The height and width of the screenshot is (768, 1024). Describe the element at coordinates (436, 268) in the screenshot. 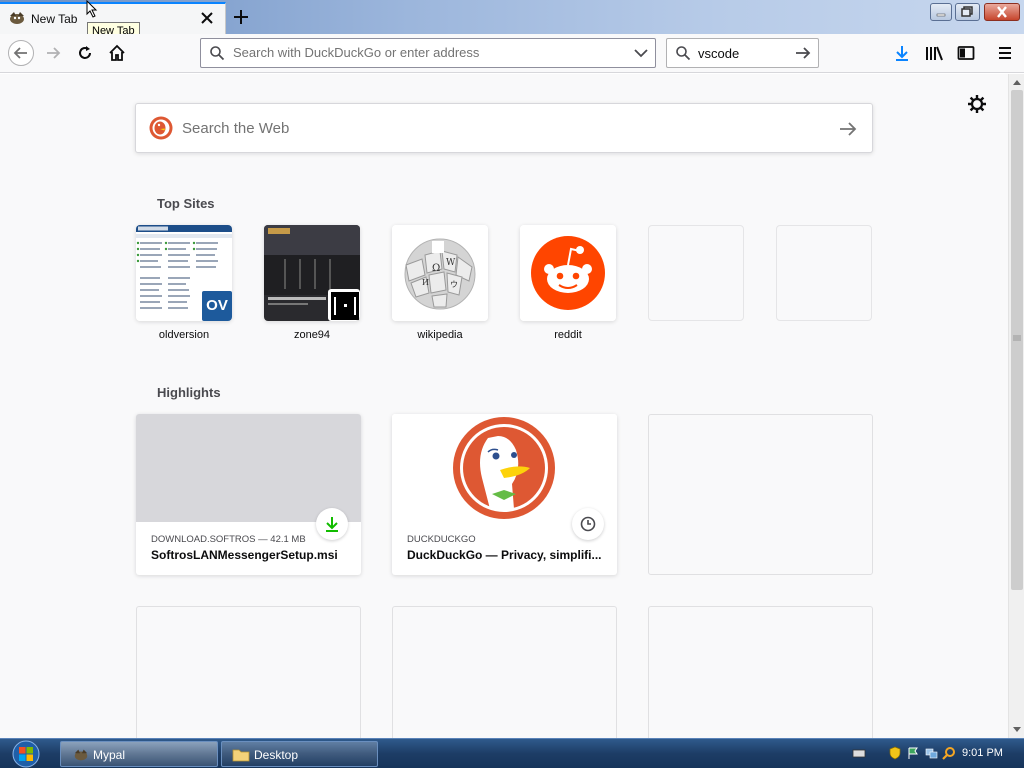

I see `svg-text: Ω` at that location.